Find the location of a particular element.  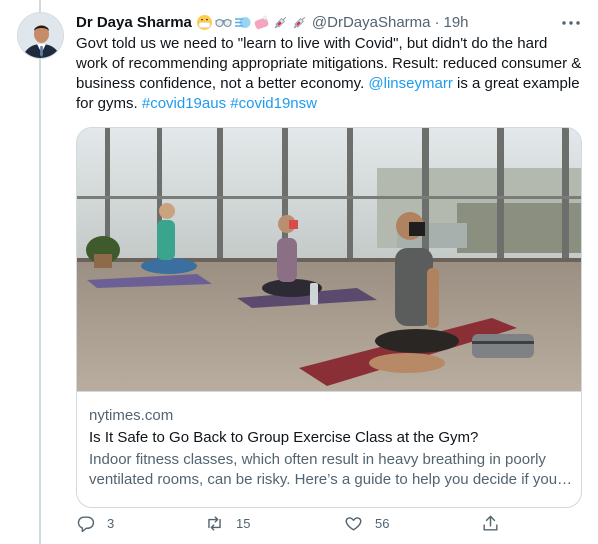

share-icon is located at coordinates (490, 523).